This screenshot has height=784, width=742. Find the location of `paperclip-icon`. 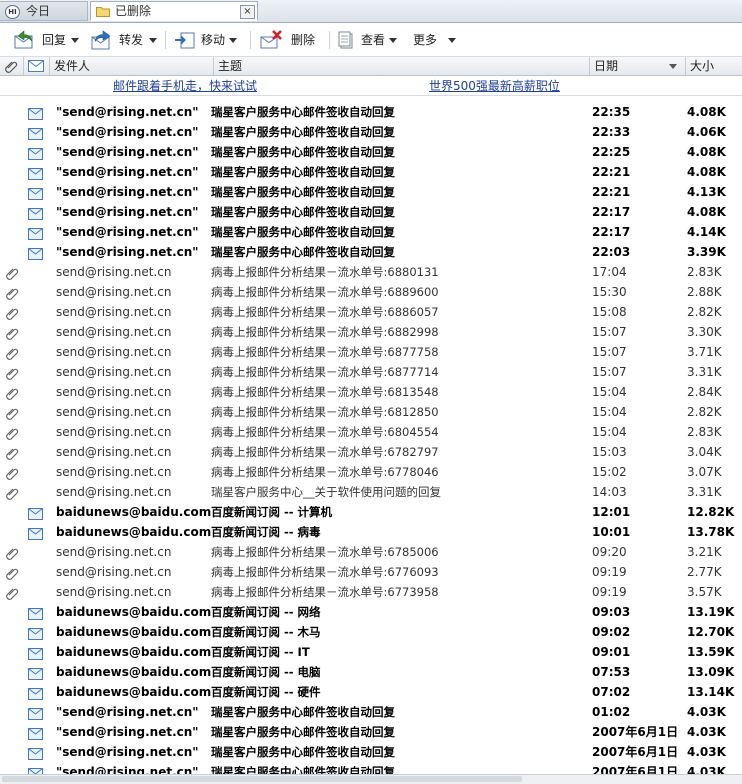

paperclip-icon is located at coordinates (11, 67).